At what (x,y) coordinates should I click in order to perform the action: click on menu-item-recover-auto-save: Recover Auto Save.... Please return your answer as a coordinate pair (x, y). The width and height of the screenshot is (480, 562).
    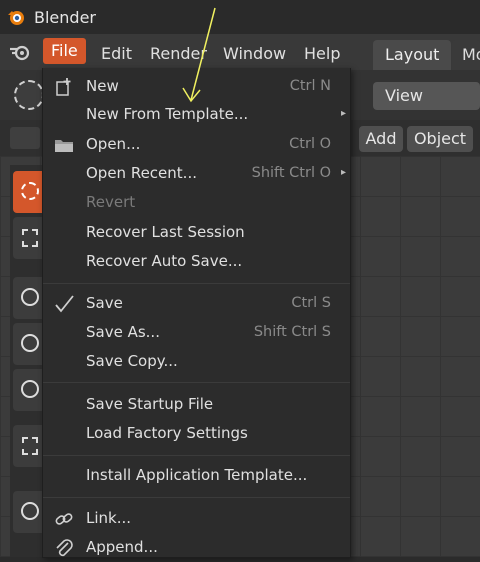
    Looking at the image, I should click on (196, 262).